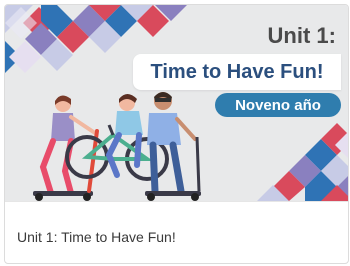 This screenshot has width=350, height=266. What do you see at coordinates (96, 237) in the screenshot?
I see `course-name-link: Unit 1: Time to Have Fun!` at bounding box center [96, 237].